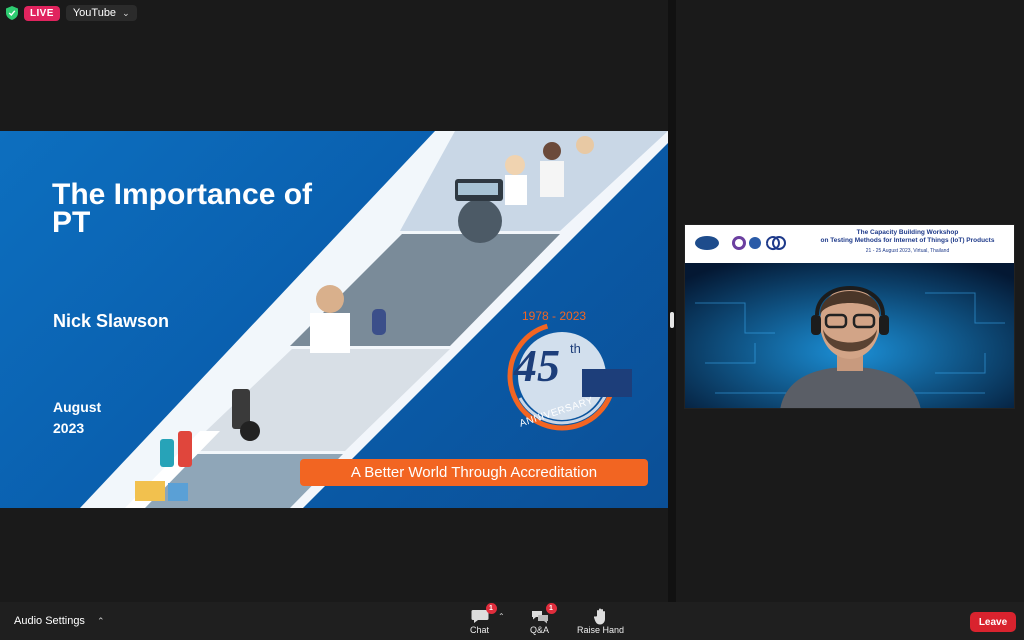 The width and height of the screenshot is (1024, 640). Describe the element at coordinates (182, 208) in the screenshot. I see `slide-title: The Importance of PT` at that location.